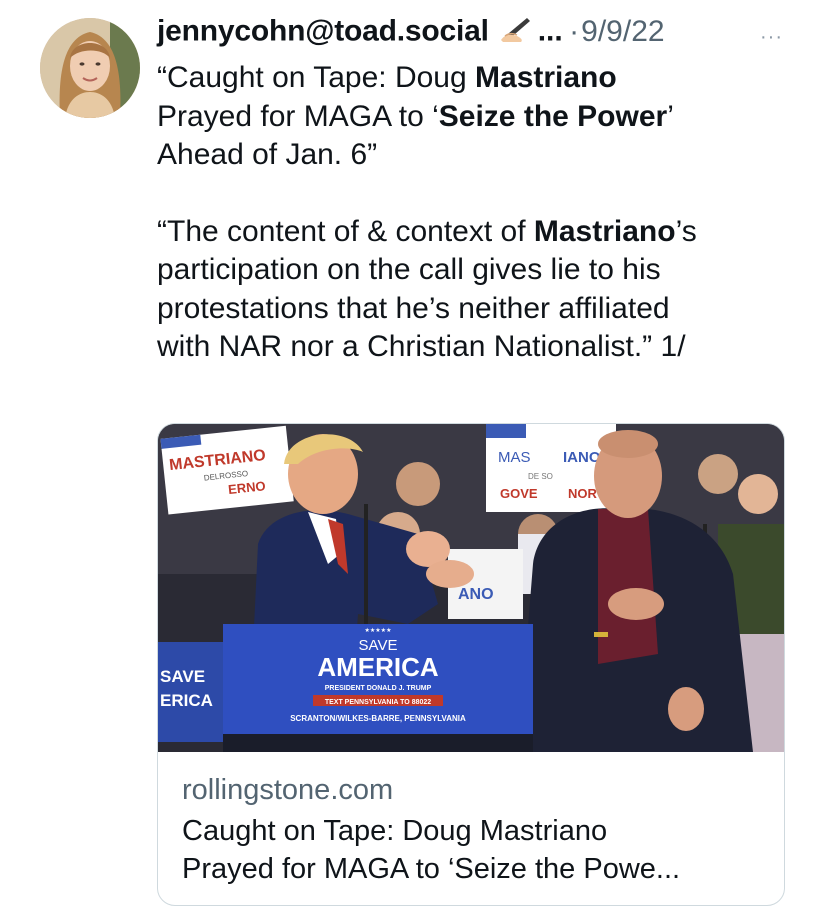  Describe the element at coordinates (267, 154) in the screenshot. I see `text-line: Ahead of Jan. 6”` at that location.